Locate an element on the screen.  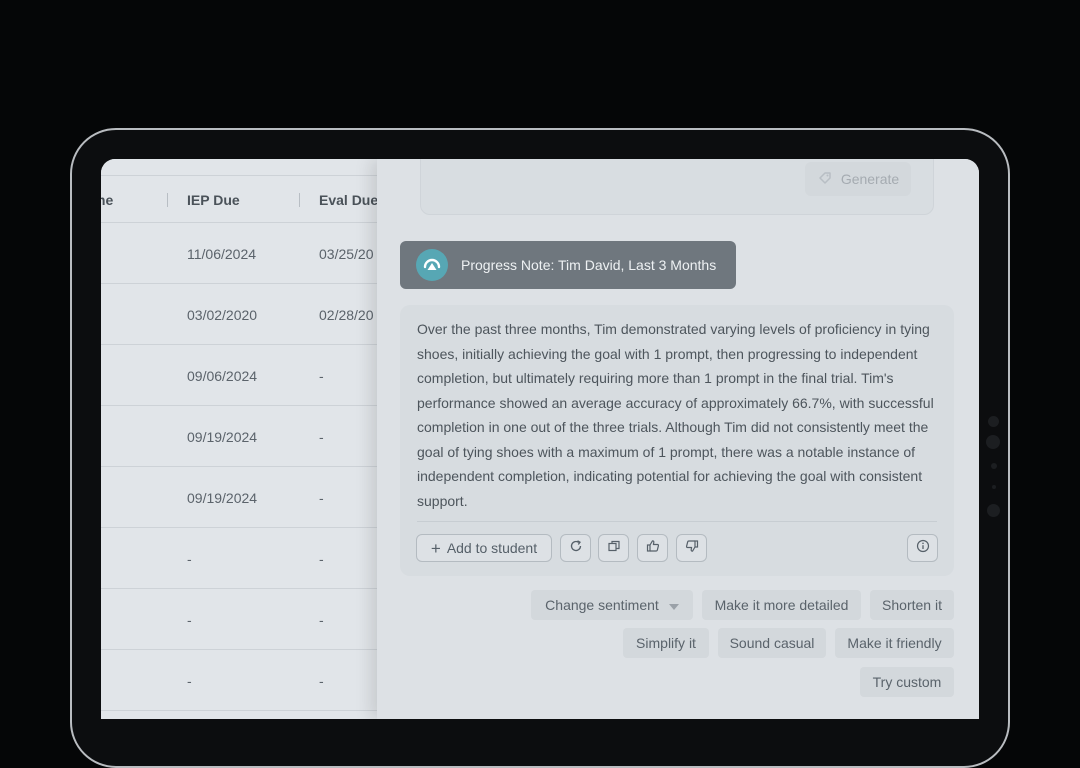
try-custom-label: Try custom is located at coordinates (907, 682).